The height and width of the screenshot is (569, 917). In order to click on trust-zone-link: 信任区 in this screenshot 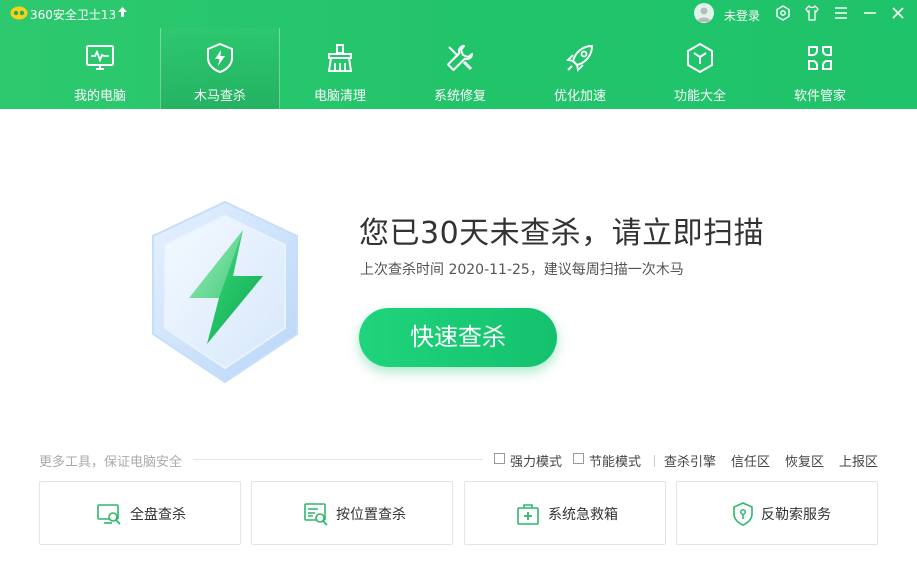, I will do `click(750, 460)`.